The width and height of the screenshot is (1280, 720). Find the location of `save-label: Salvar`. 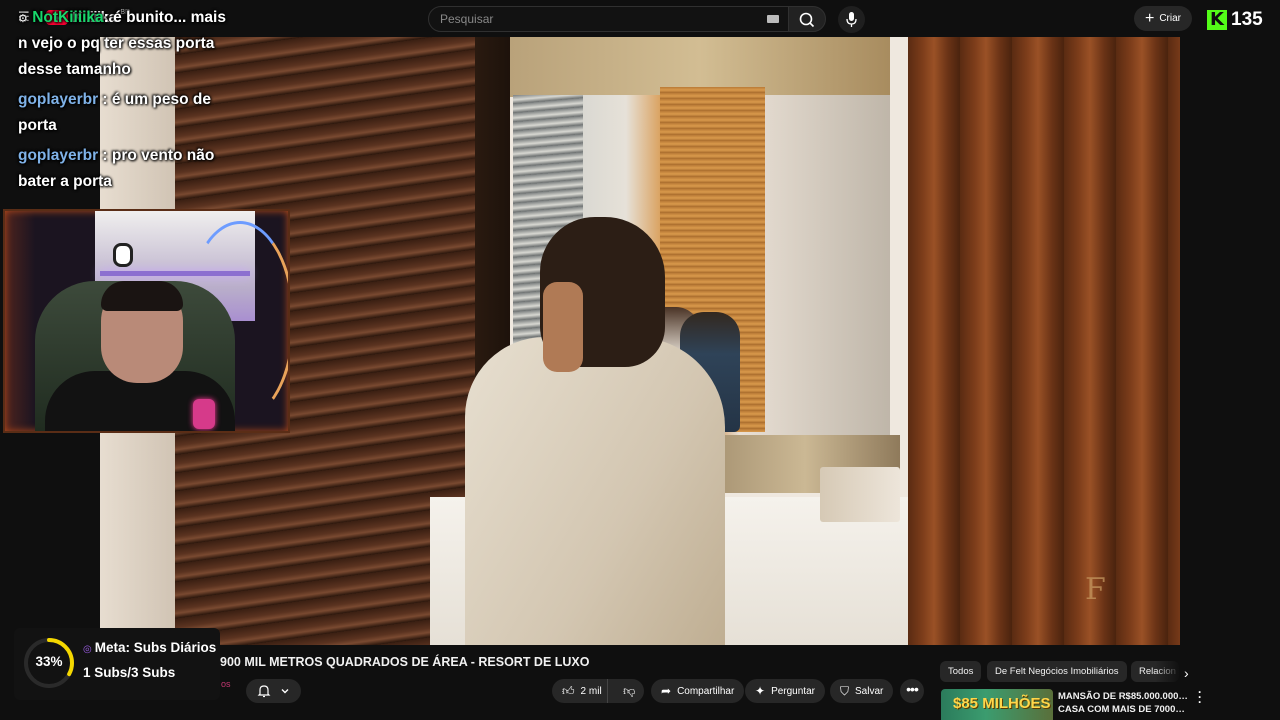

save-label: Salvar is located at coordinates (869, 691).